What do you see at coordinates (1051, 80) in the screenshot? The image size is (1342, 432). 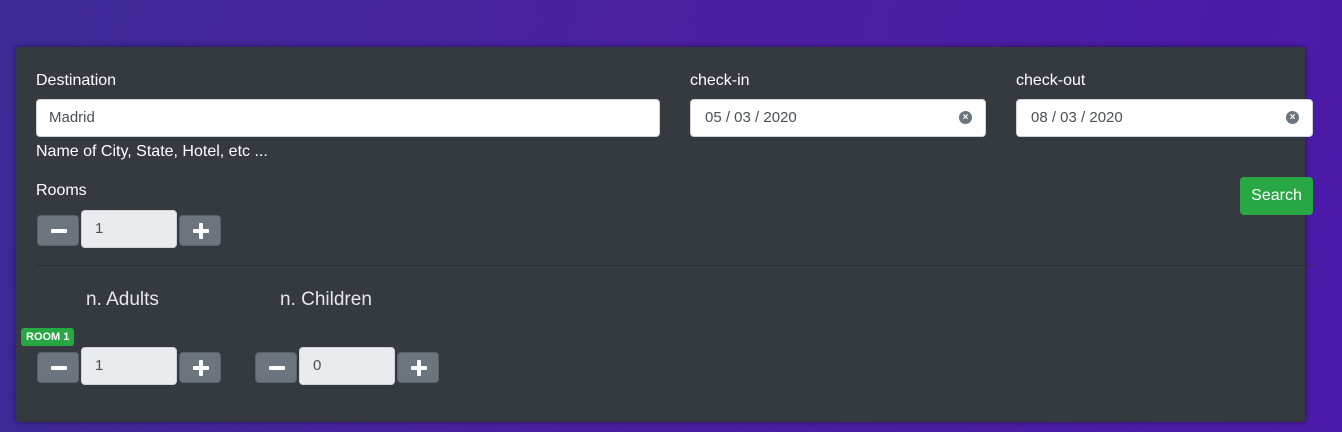 I see `check-out-label: check-out` at bounding box center [1051, 80].